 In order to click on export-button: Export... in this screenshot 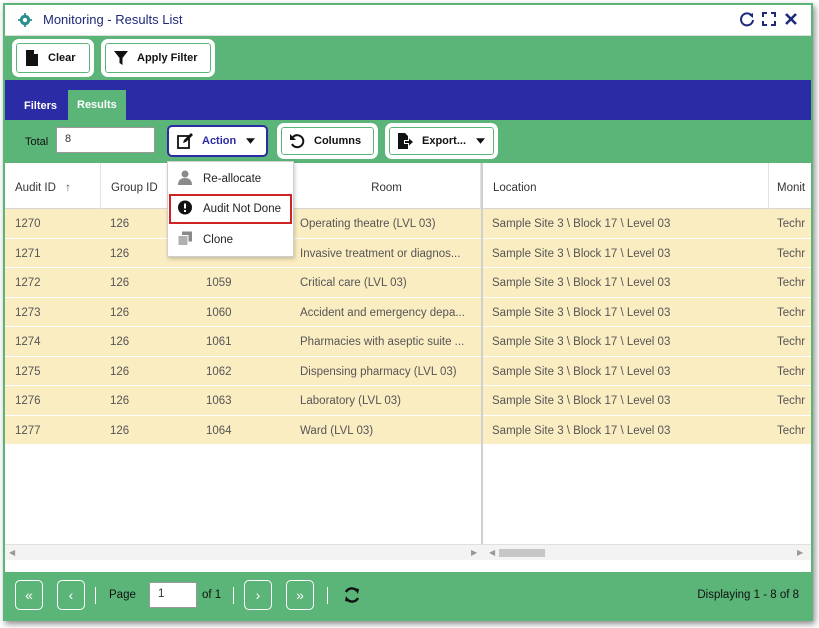, I will do `click(441, 141)`.